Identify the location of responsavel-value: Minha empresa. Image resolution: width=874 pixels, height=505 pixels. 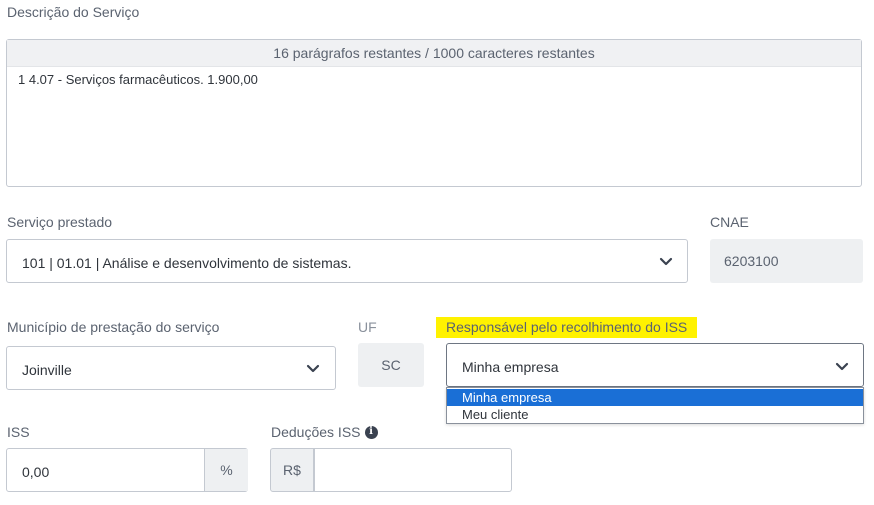
(510, 367).